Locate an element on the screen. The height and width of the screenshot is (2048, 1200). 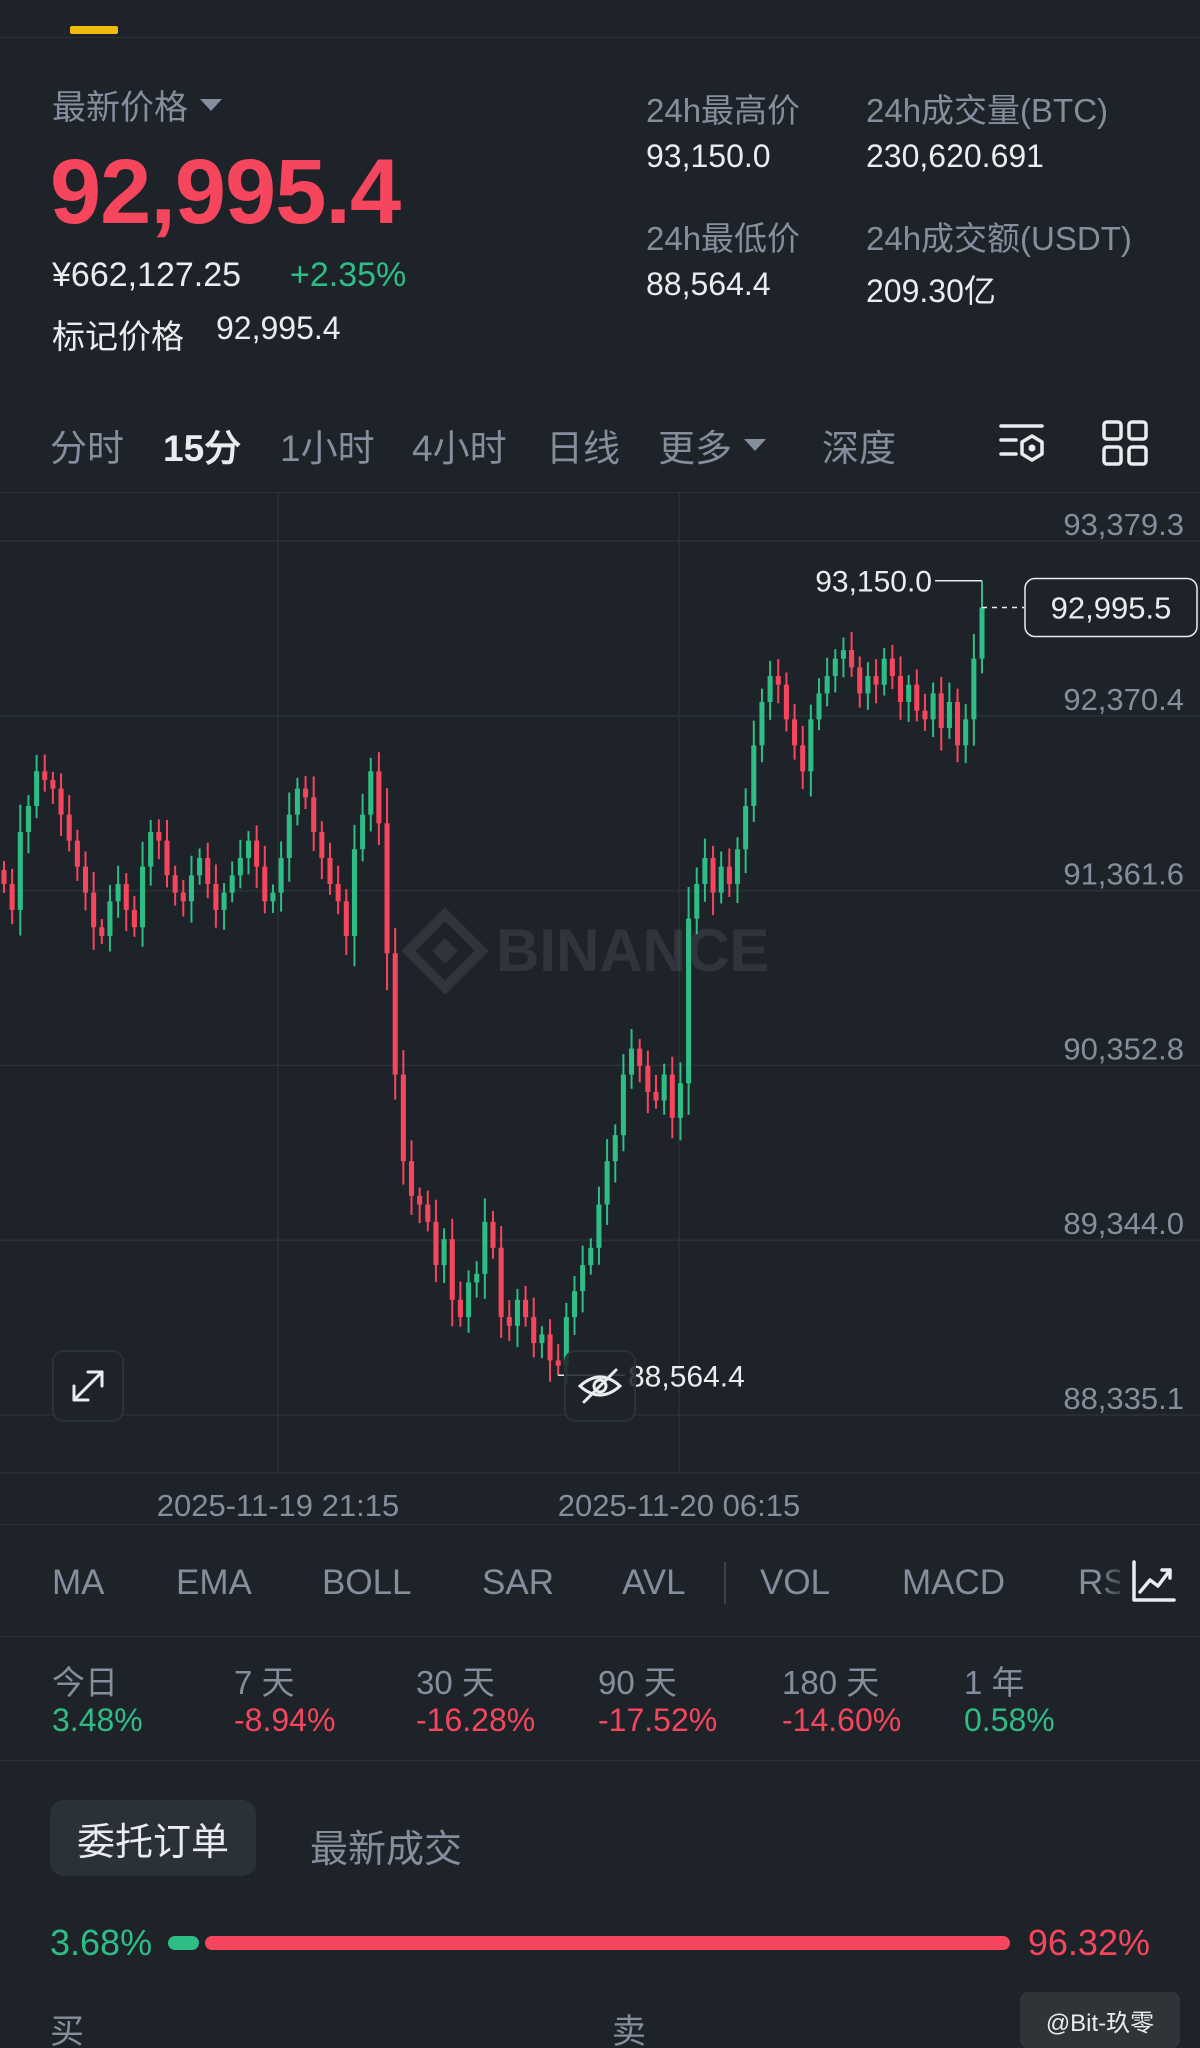
indicator-macd: MACD is located at coordinates (953, 1583).